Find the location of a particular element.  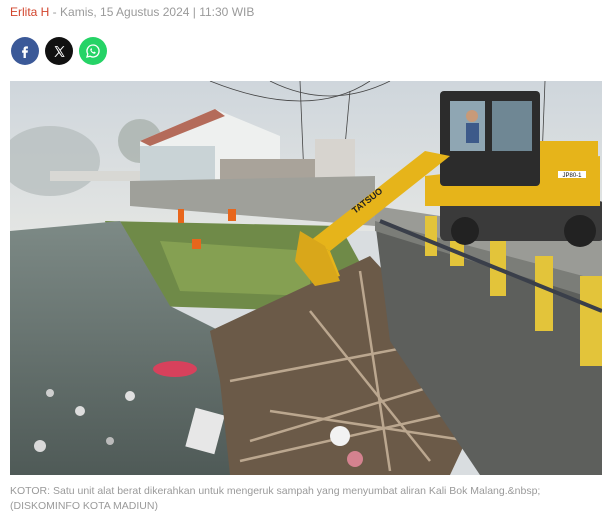

whatsapp-share-button is located at coordinates (93, 51).